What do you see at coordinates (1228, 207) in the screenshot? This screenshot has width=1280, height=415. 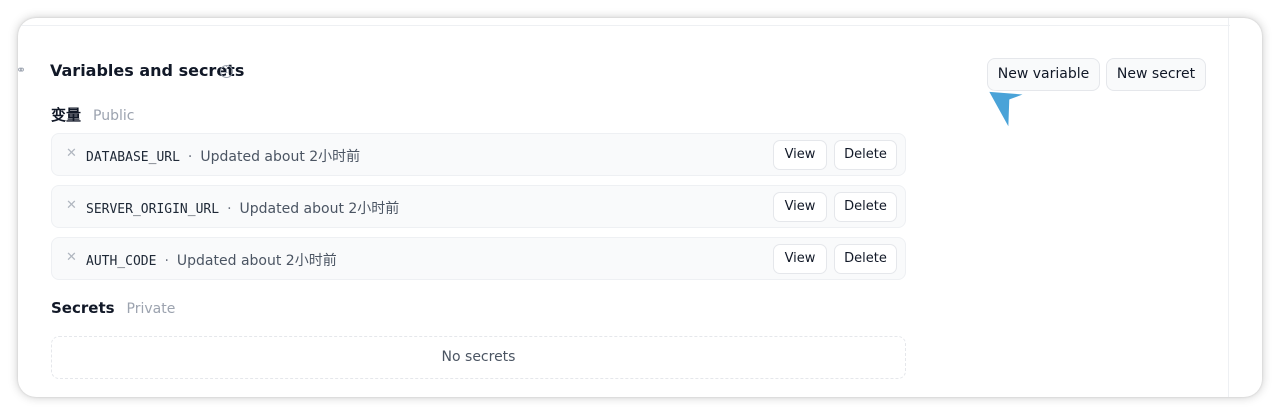 I see `right-divider` at bounding box center [1228, 207].